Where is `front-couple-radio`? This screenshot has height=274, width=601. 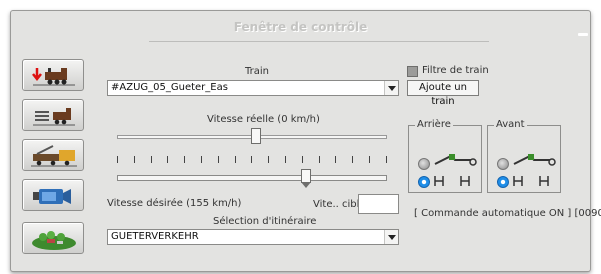
front-couple-radio is located at coordinates (503, 164).